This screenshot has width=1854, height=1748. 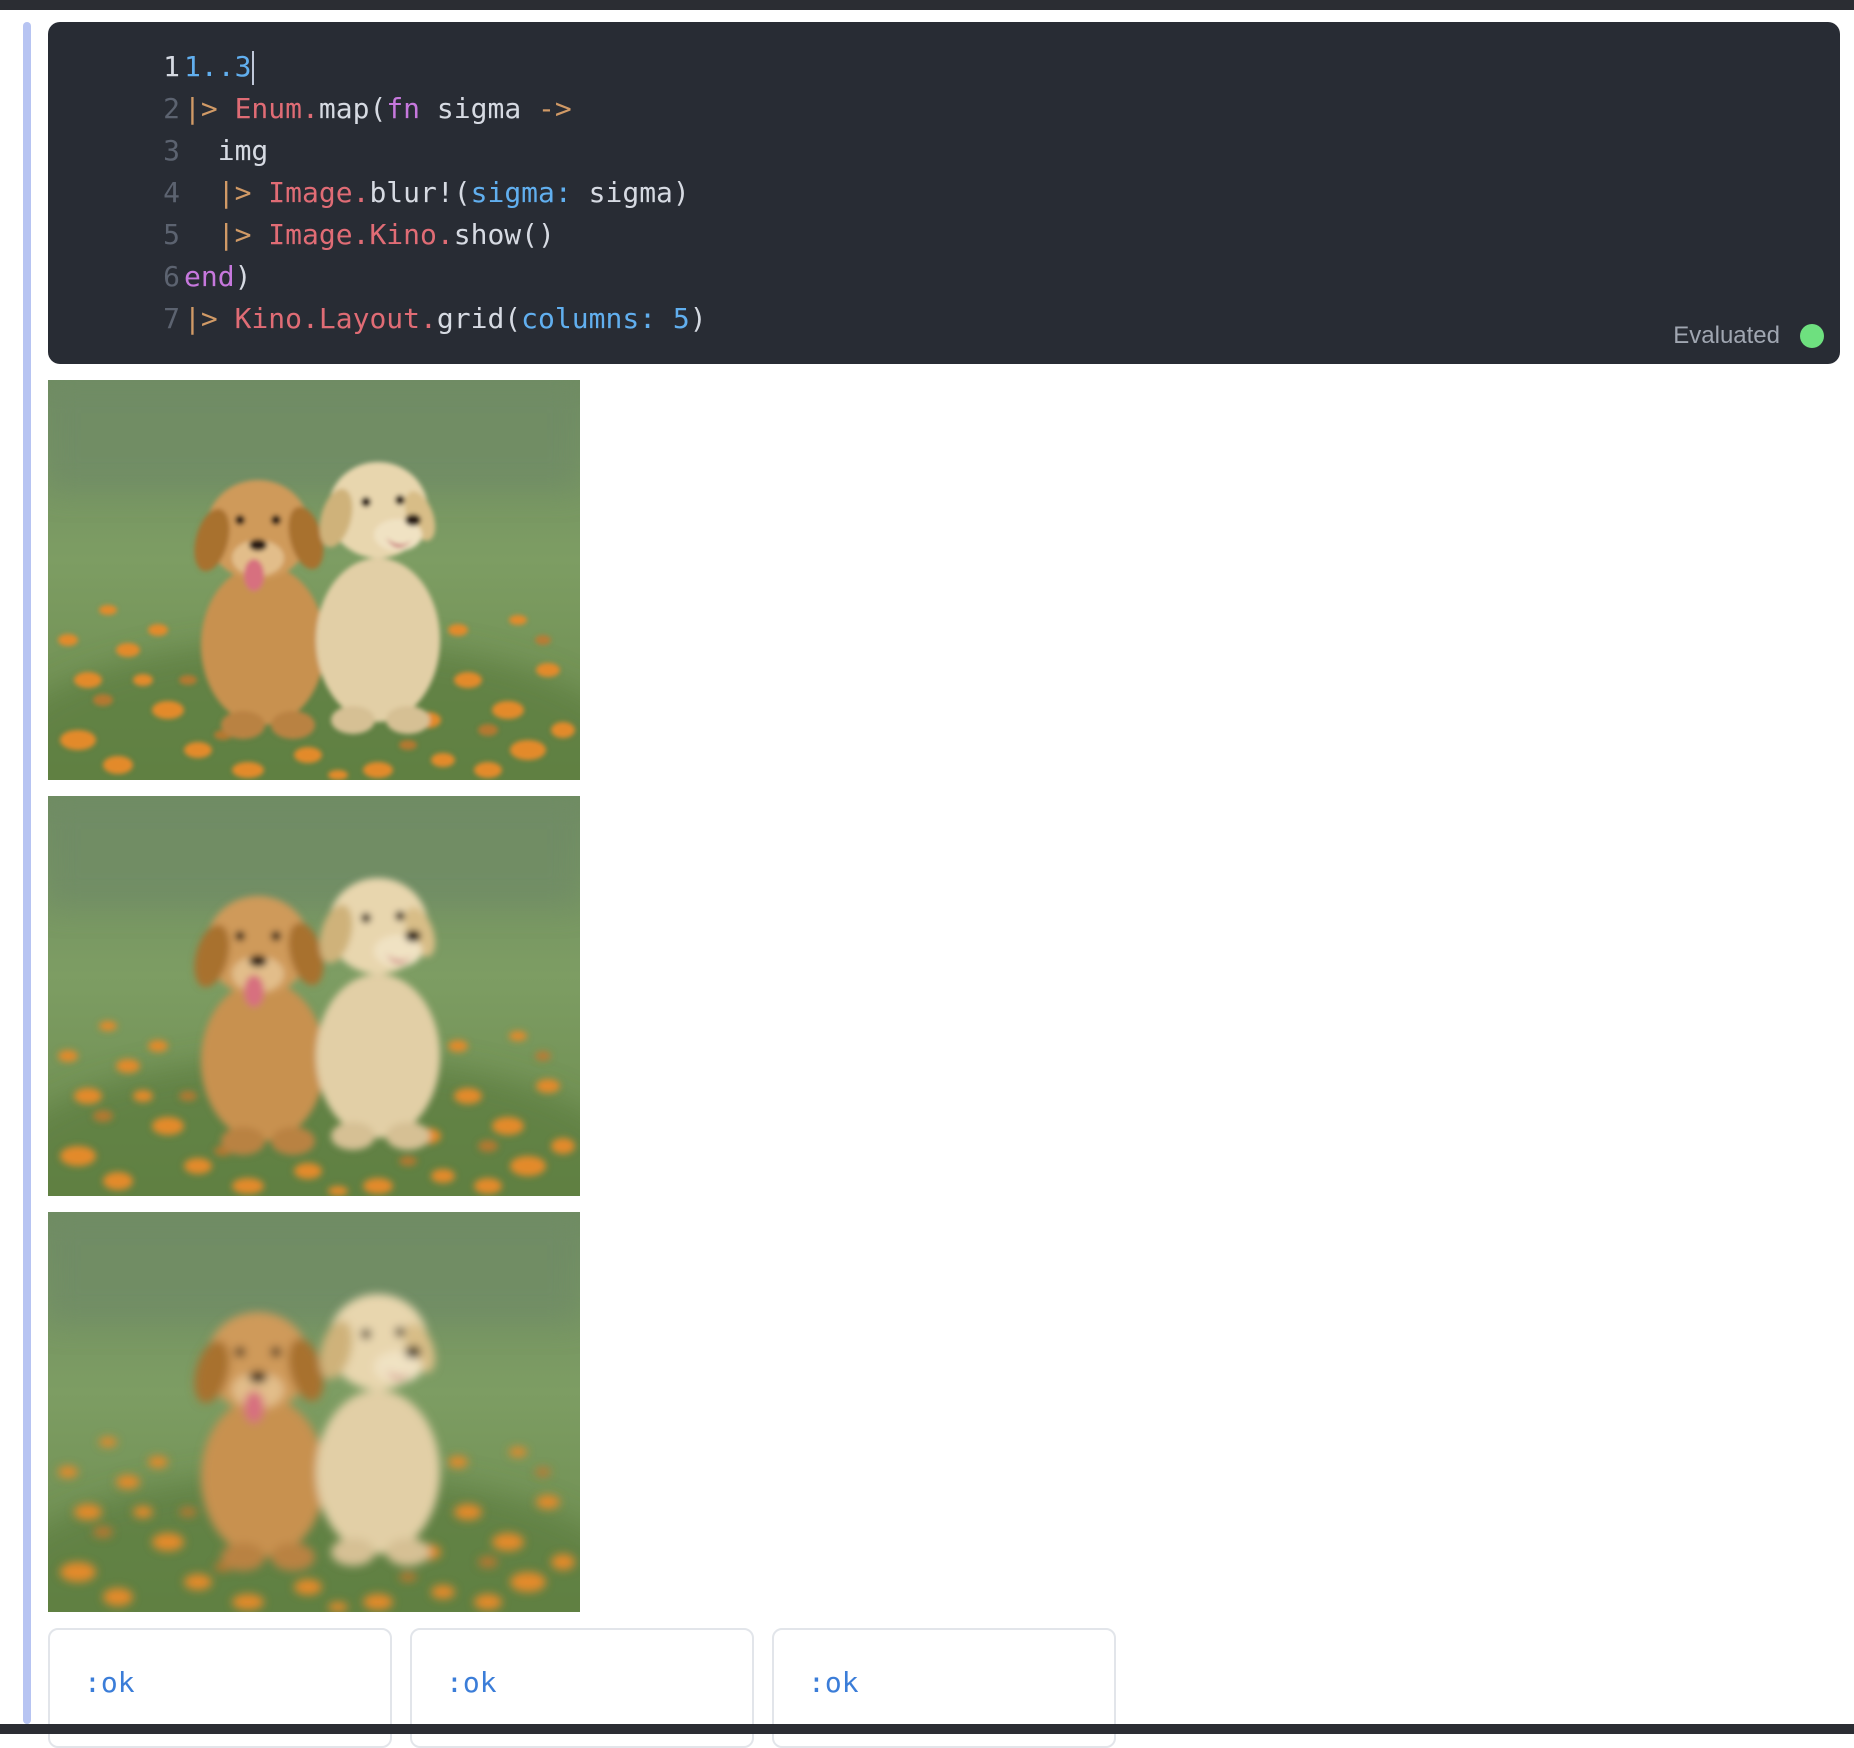 I want to click on code-line: 1 1..3, so click(x=898, y=67).